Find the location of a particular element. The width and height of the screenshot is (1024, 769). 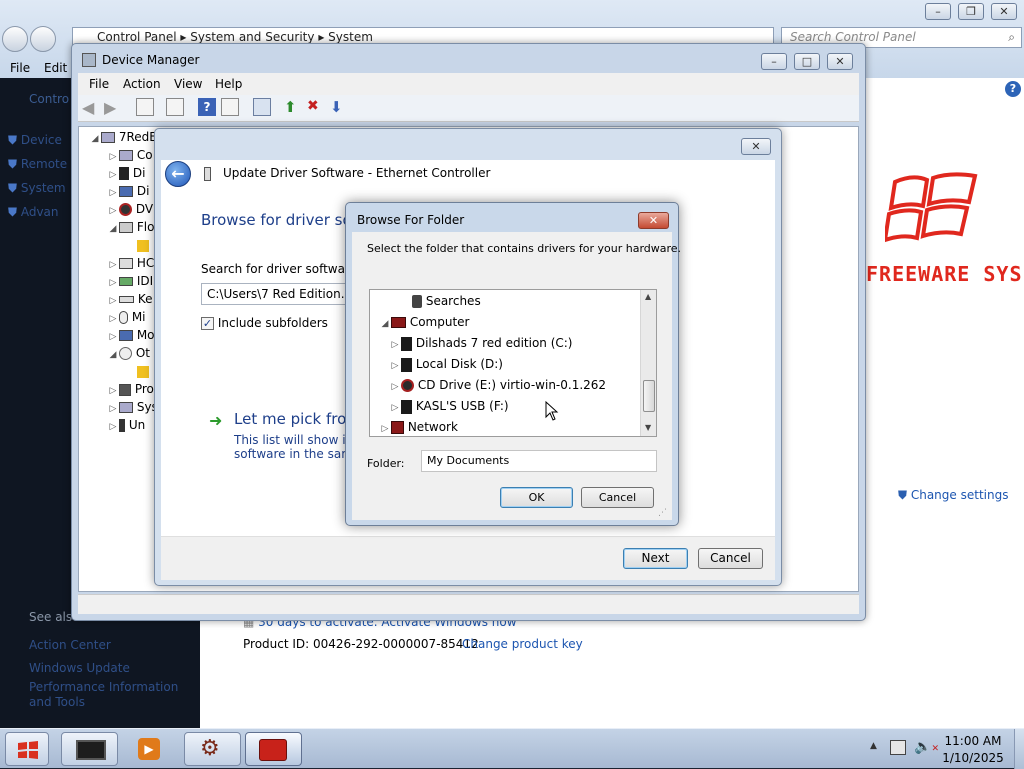

device-tree-item: ▷ IDI is located at coordinates (130, 281).